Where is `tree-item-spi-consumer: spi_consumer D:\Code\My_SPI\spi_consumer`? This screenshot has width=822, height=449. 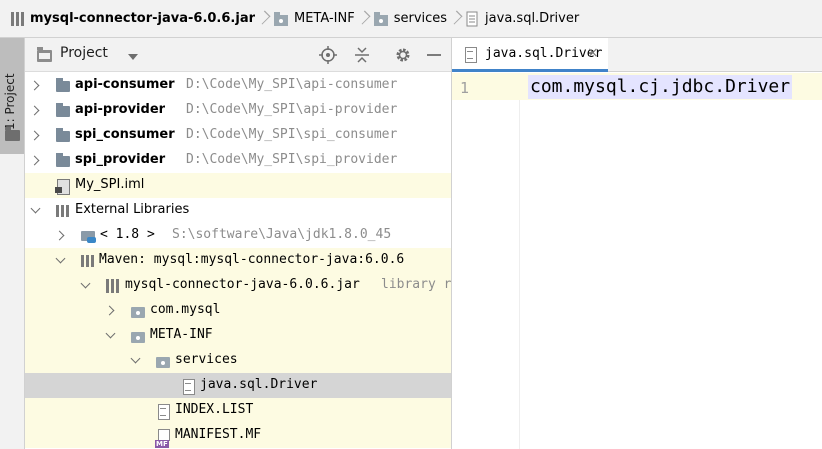 tree-item-spi-consumer: spi_consumer D:\Code\My_SPI\spi_consumer is located at coordinates (238, 135).